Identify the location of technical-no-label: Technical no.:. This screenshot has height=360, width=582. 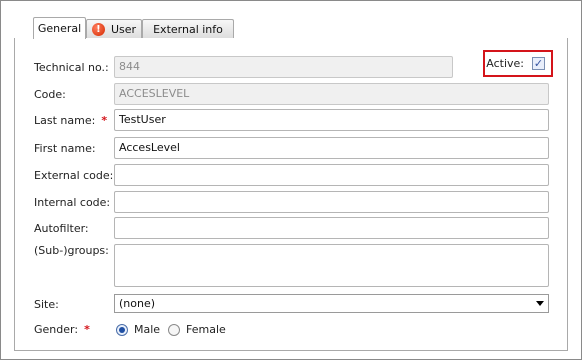
(71, 67).